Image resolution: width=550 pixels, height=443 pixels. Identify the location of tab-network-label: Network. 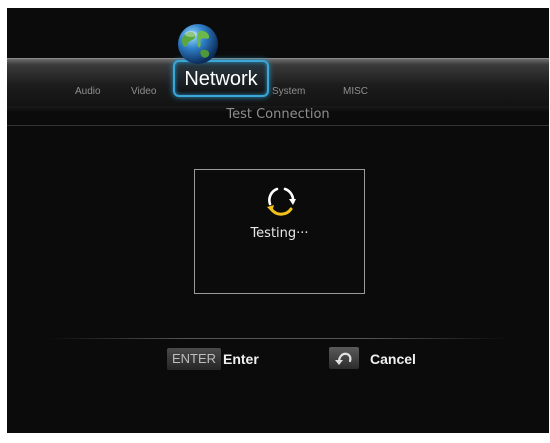
(221, 79).